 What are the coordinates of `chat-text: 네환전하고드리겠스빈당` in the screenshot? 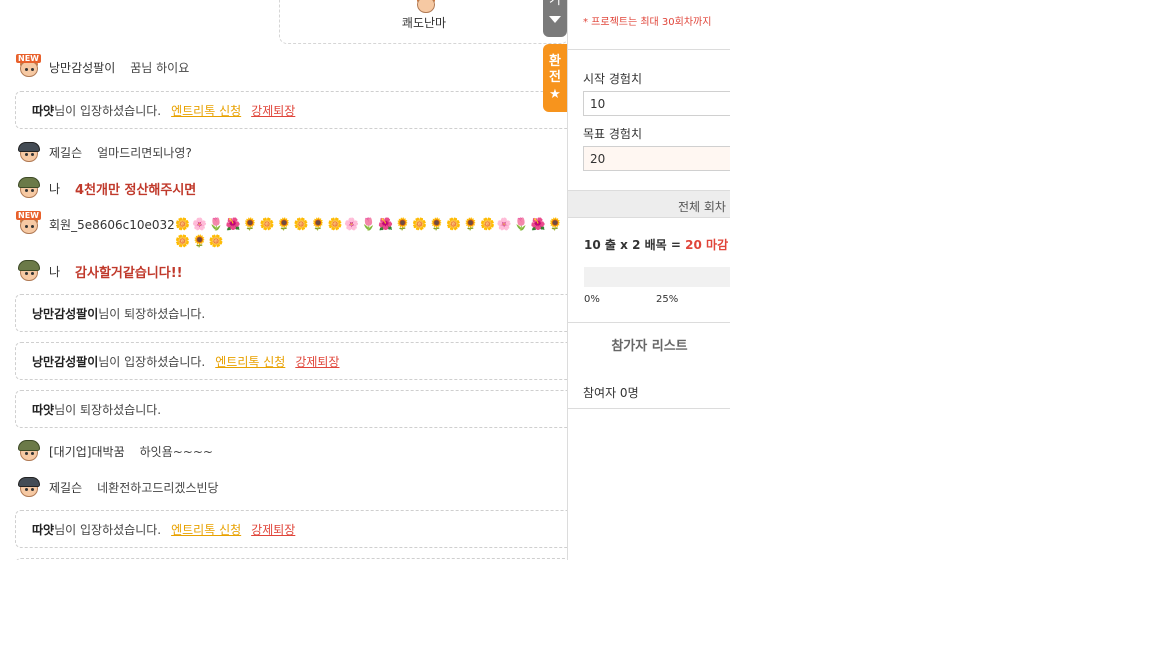 It's located at (158, 487).